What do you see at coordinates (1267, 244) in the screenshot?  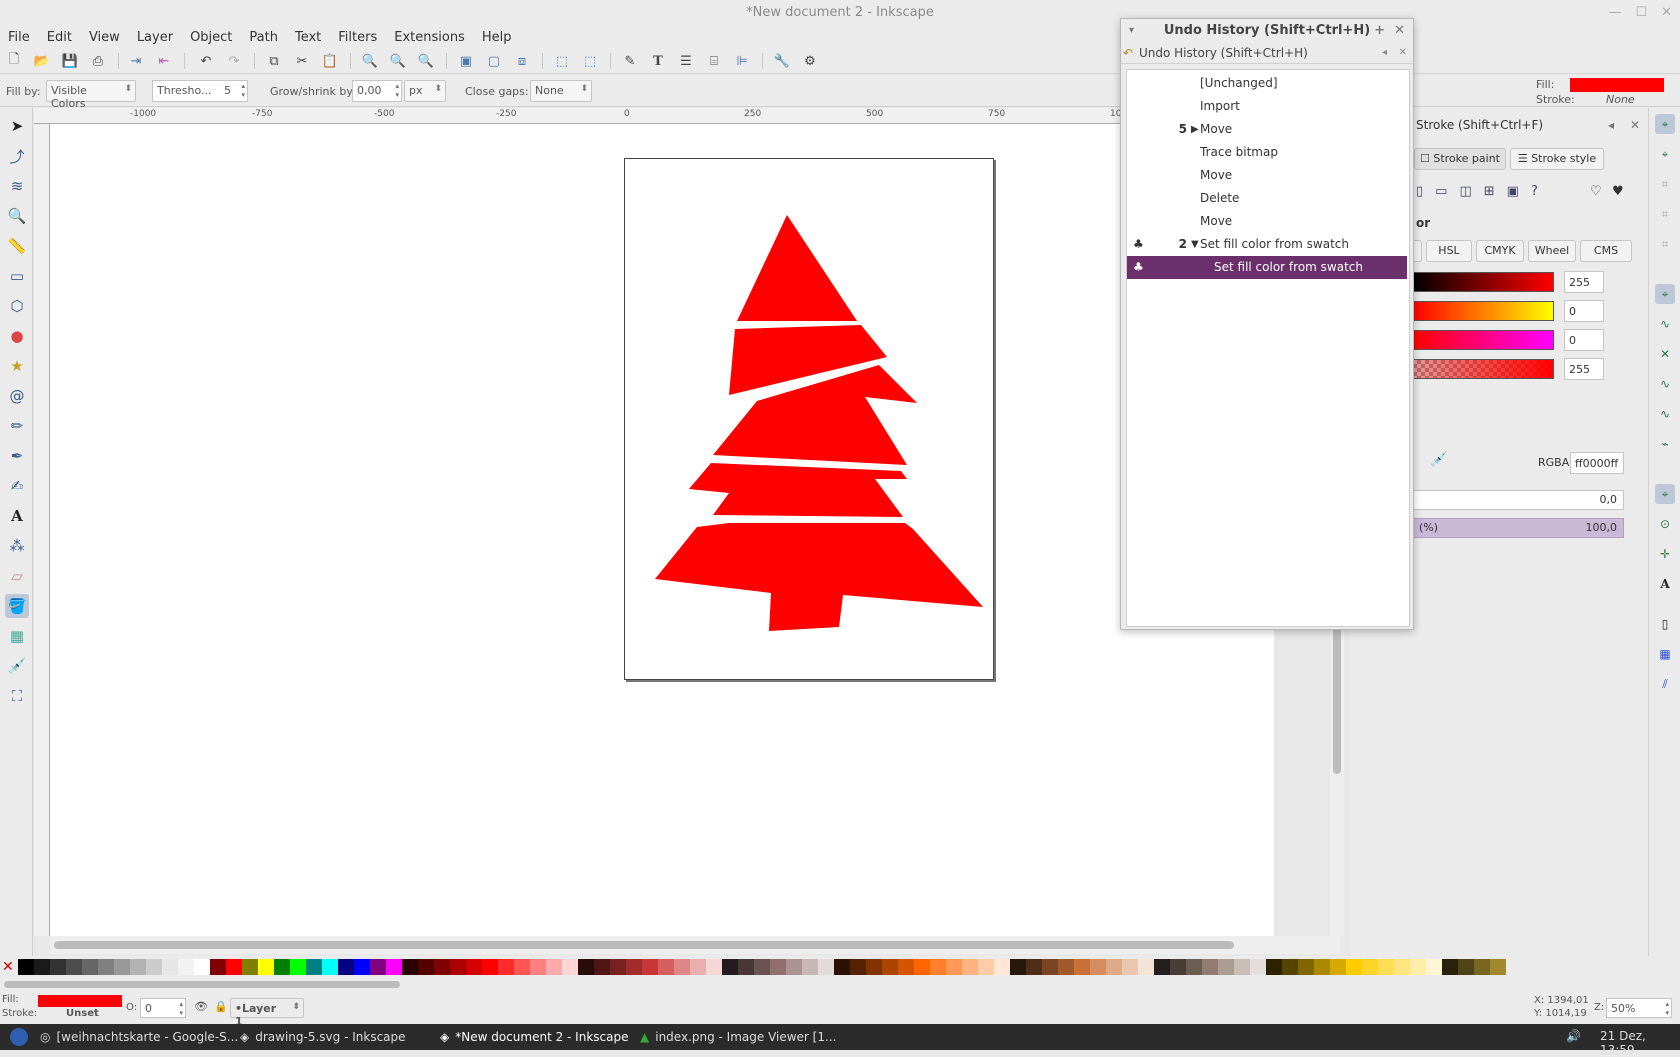 I see `history-row: ♣ 2 ▼ Set fill color from swatch` at bounding box center [1267, 244].